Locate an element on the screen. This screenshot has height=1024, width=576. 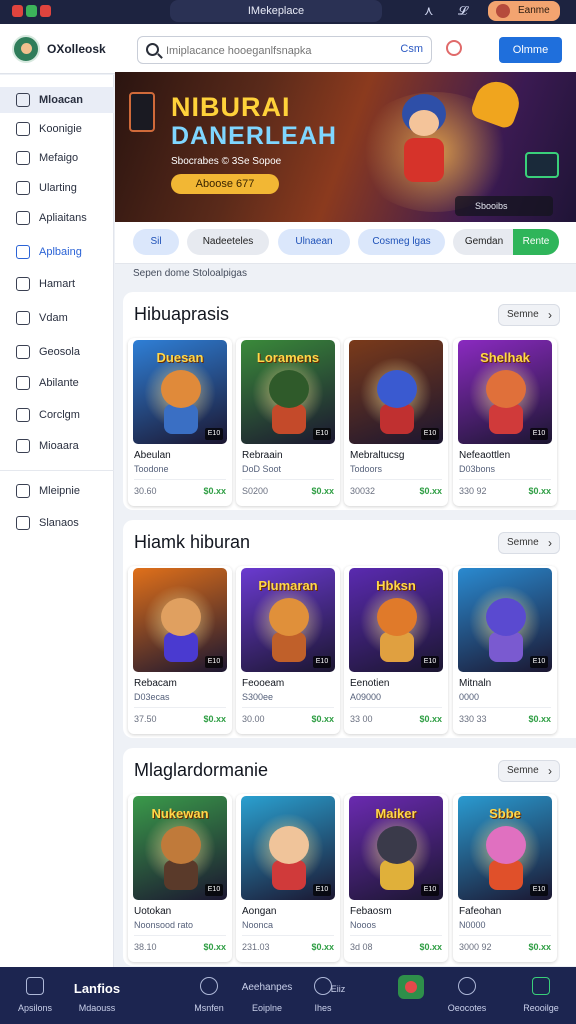
hero-character-image is located at coordinates (425, 139).